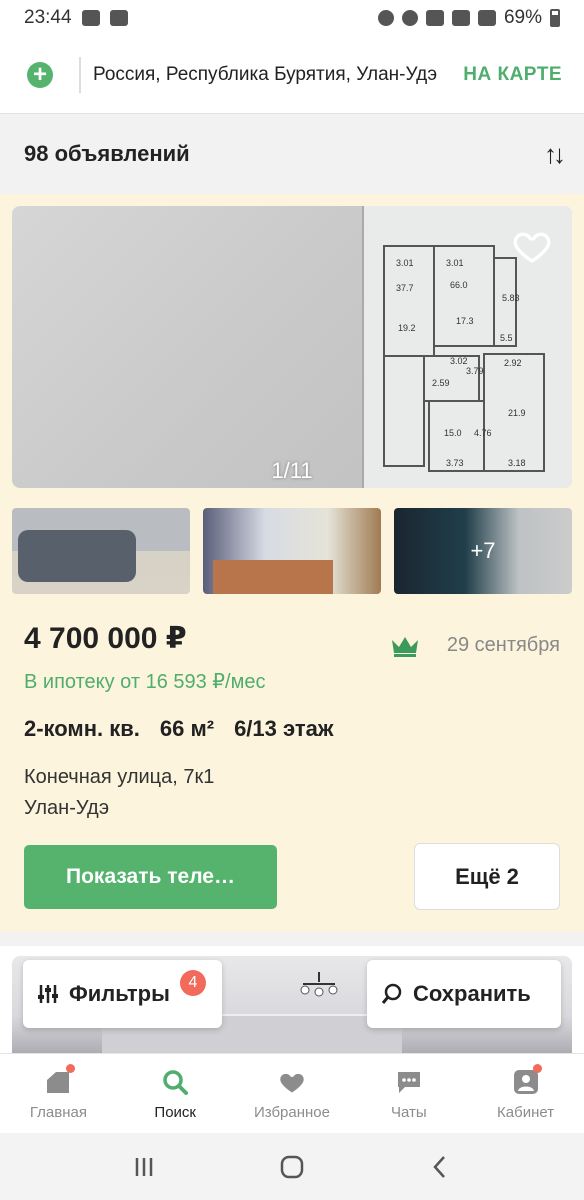 The height and width of the screenshot is (1200, 584). What do you see at coordinates (465, 321) in the screenshot?
I see `plan-label: 17.3` at bounding box center [465, 321].